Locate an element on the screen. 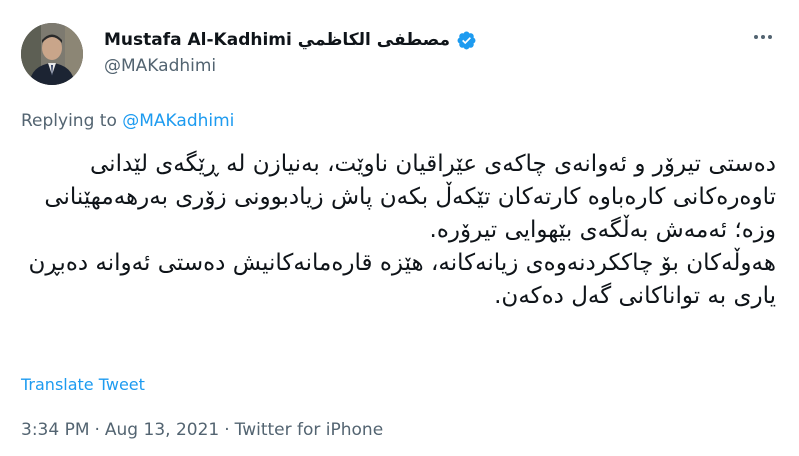  tweet-metadata: 3:34 PM · Aug 13, 2021 · Twitter for iPhone is located at coordinates (202, 430).